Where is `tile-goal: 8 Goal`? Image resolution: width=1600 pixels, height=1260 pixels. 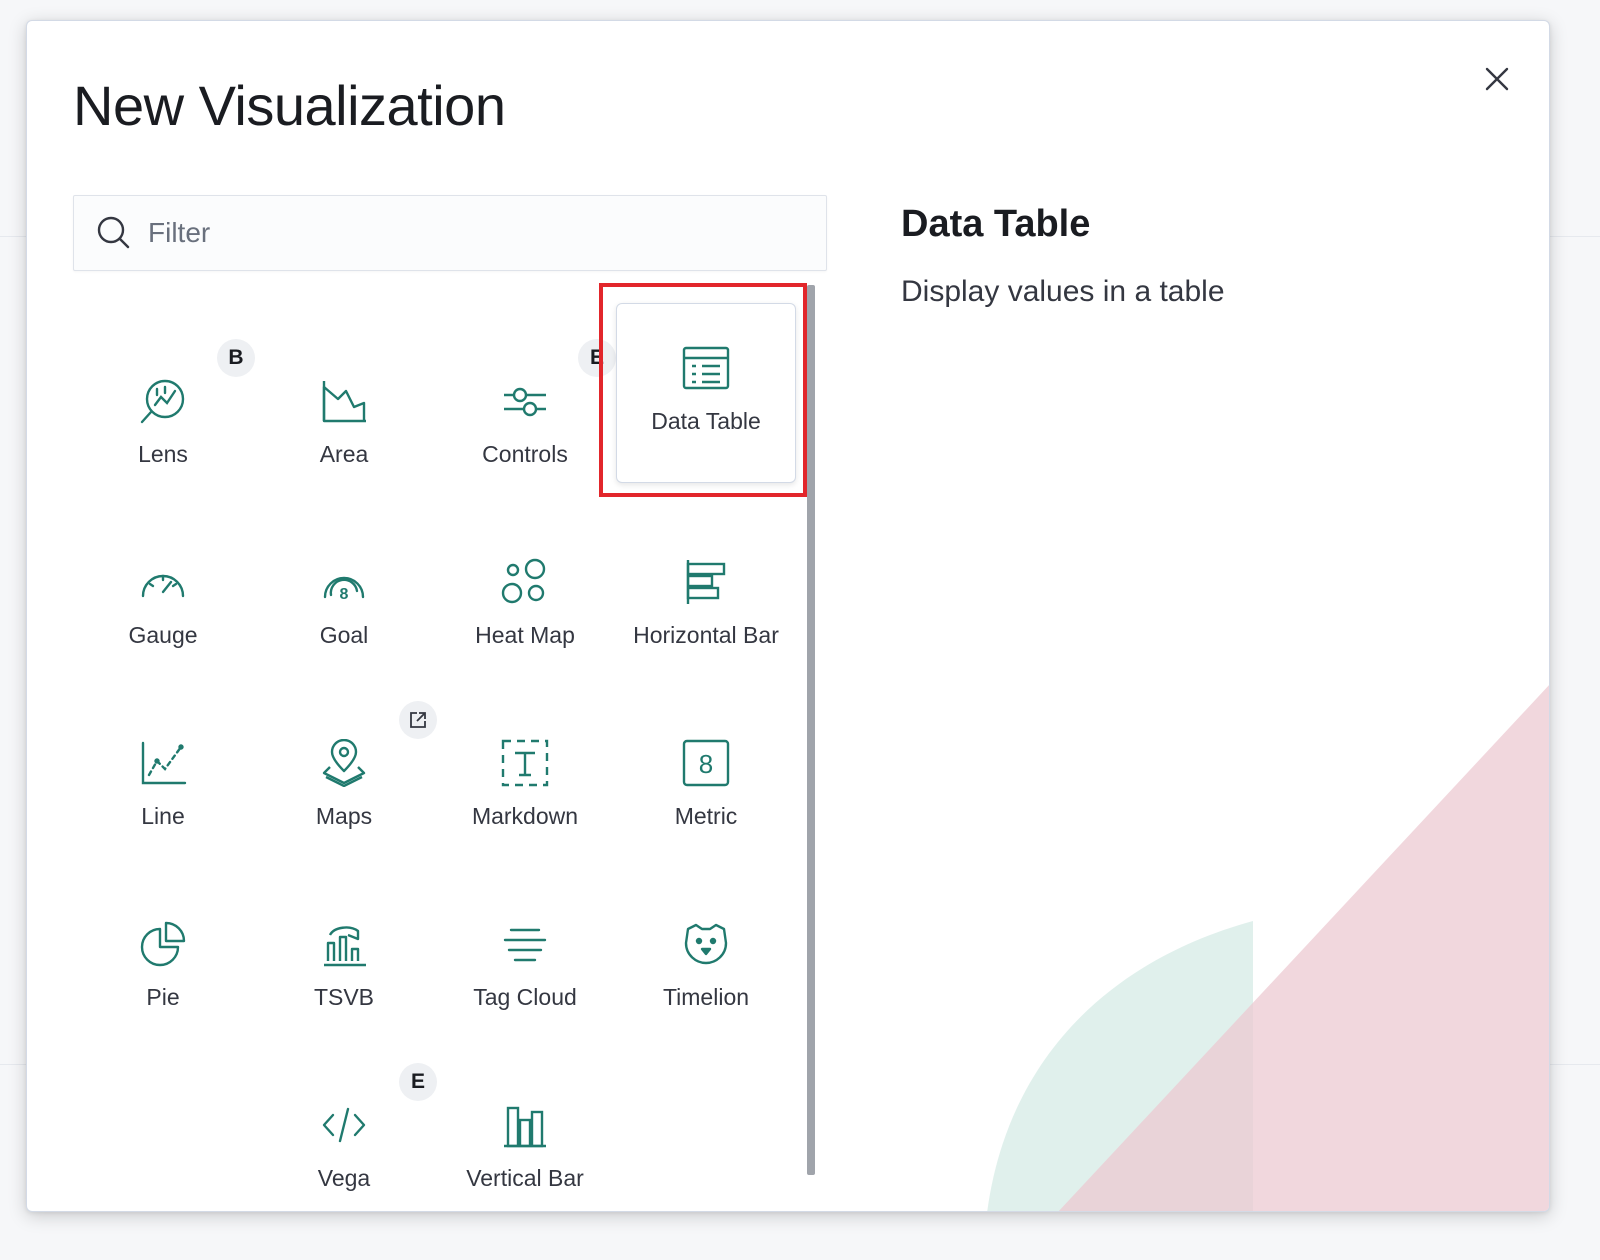 tile-goal: 8 Goal is located at coordinates (344, 590).